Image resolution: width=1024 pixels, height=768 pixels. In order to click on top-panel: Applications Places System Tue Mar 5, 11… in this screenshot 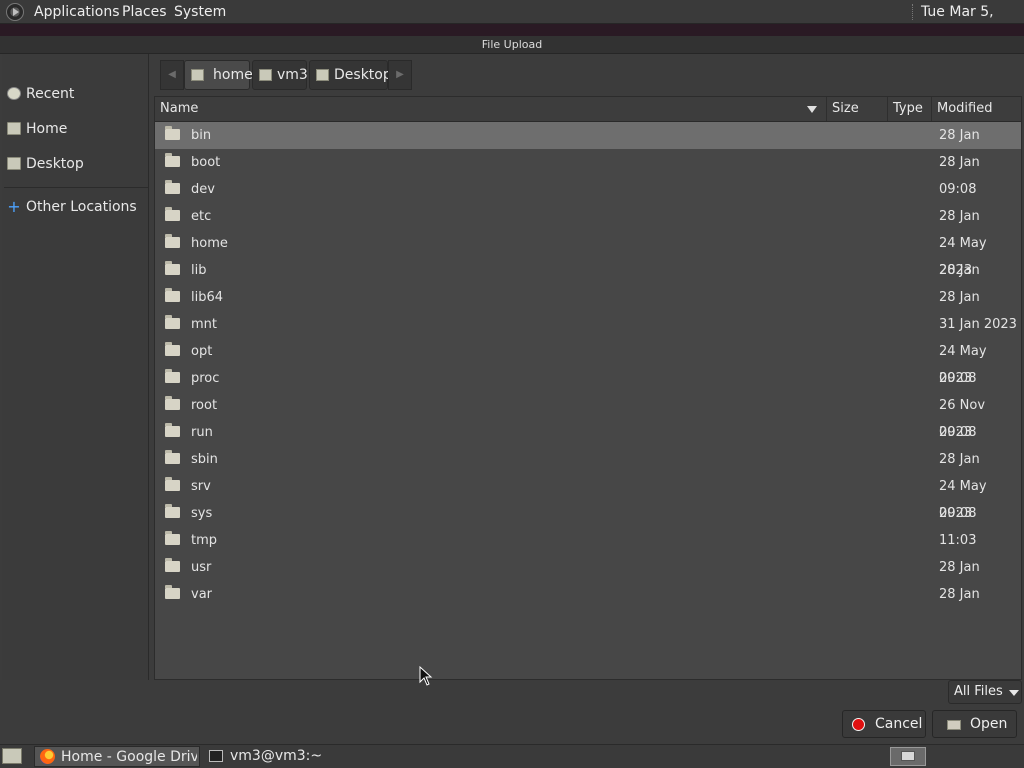, I will do `click(512, 22)`.